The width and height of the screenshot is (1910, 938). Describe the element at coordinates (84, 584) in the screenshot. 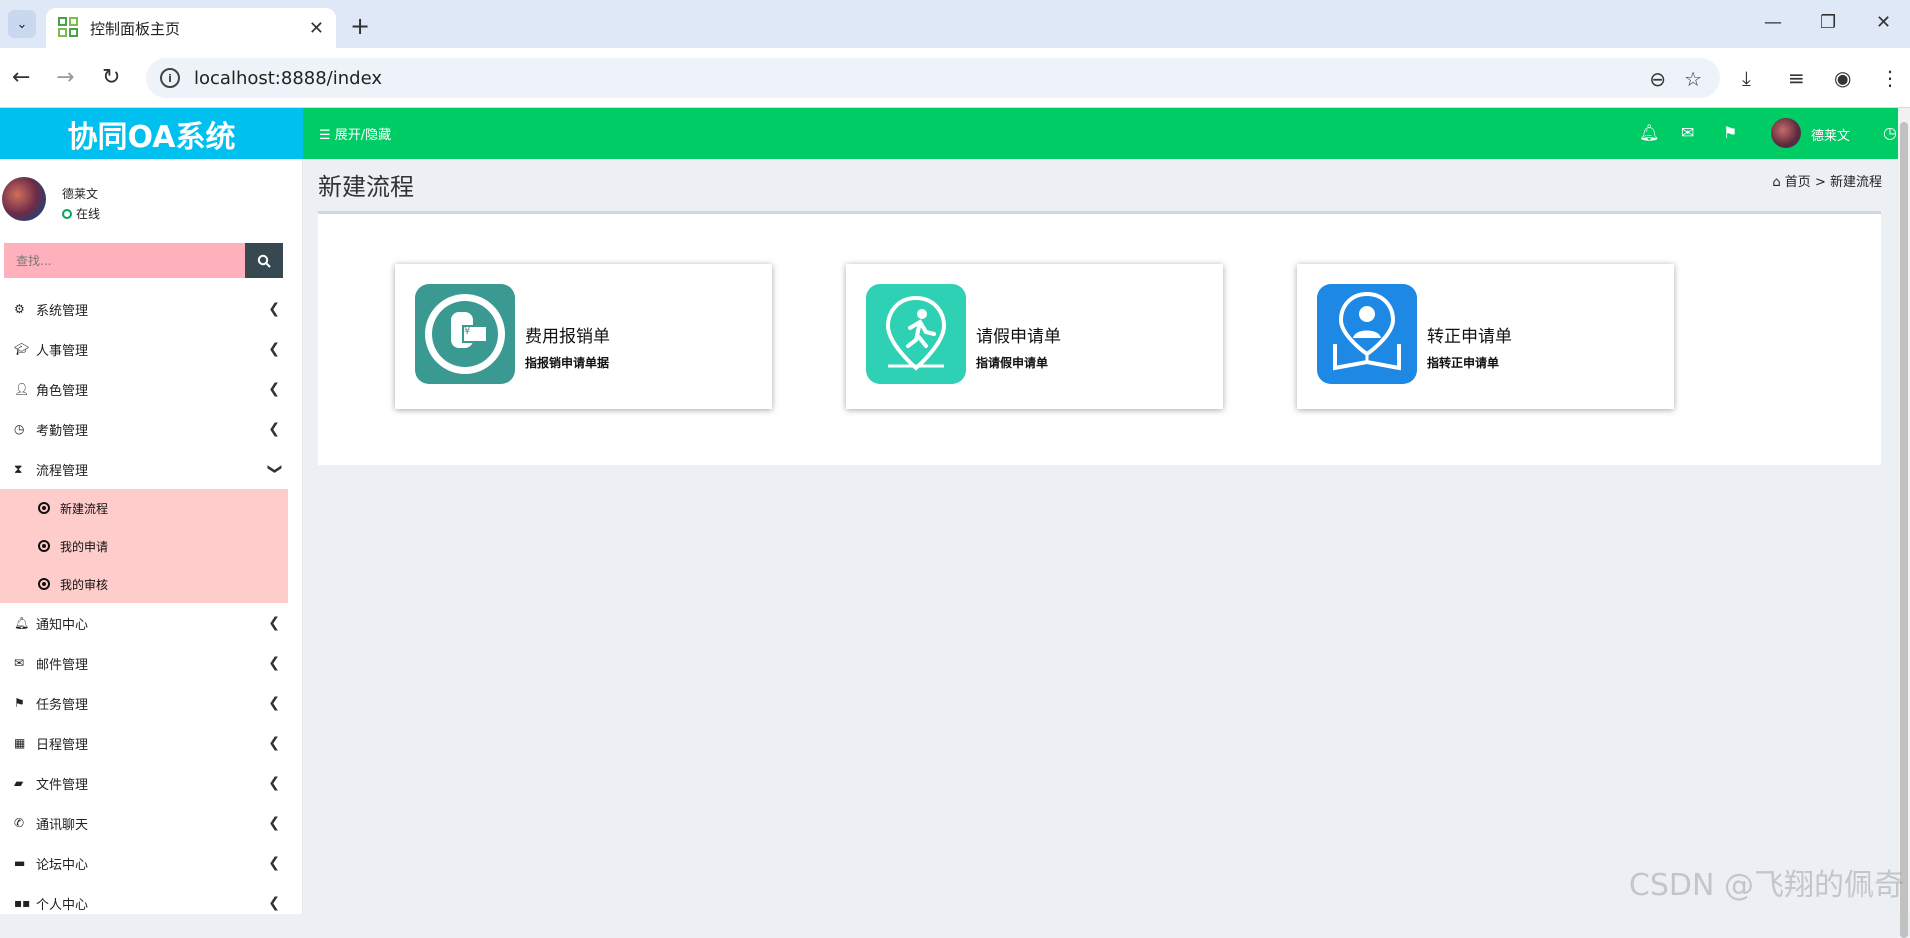

I see `subitem-label: 我的审核` at that location.